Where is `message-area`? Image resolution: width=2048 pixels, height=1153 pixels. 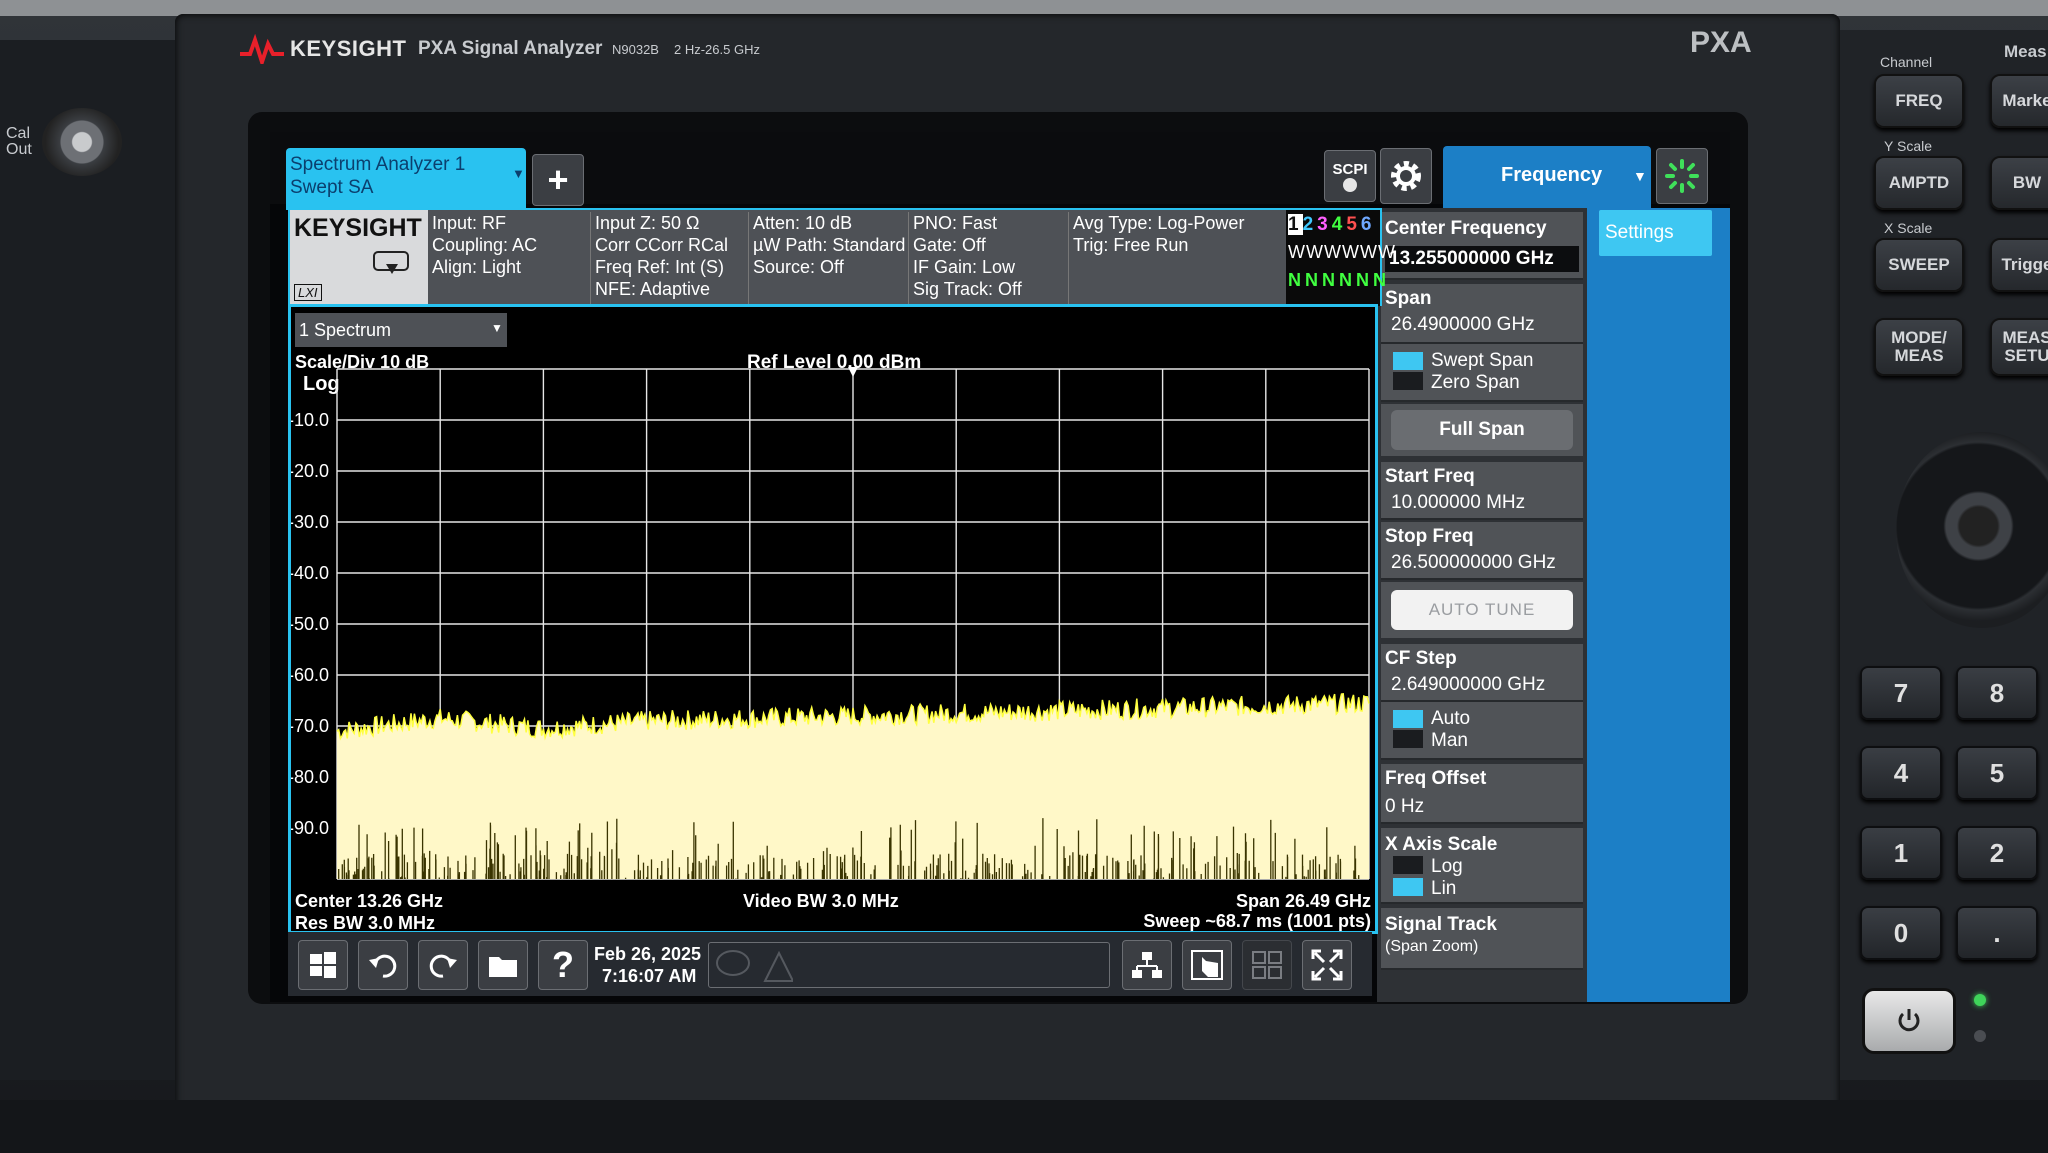 message-area is located at coordinates (909, 965).